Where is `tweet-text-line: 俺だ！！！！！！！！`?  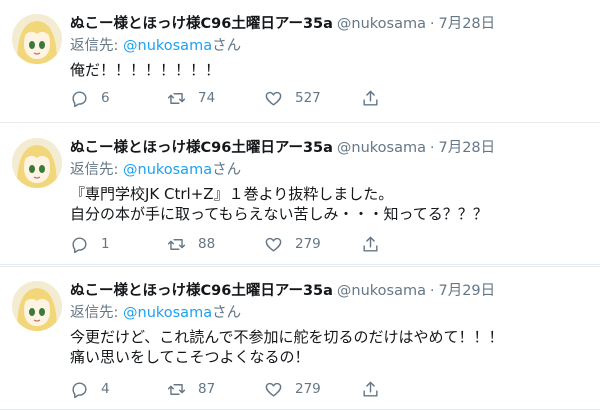
tweet-text-line: 俺だ！！！！！！！！ is located at coordinates (145, 70).